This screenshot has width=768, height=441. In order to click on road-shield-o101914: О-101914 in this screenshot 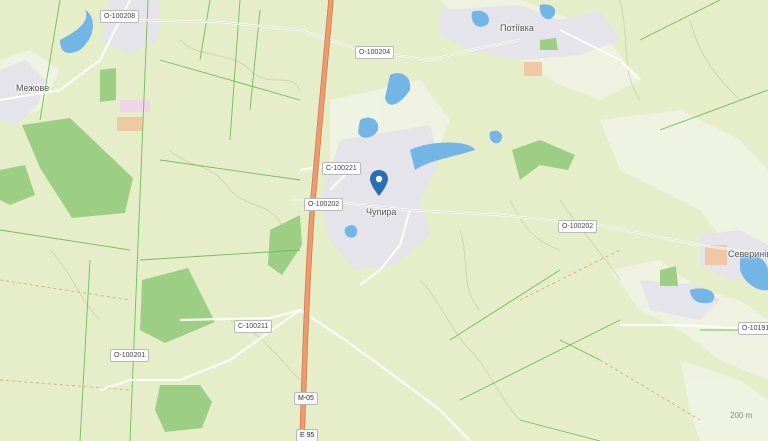, I will do `click(753, 328)`.